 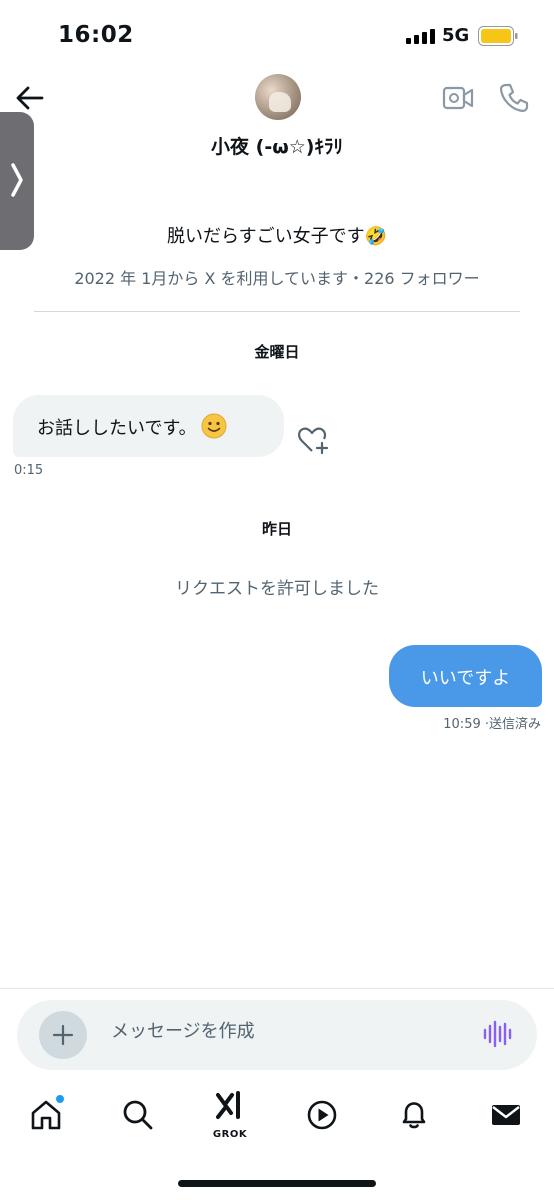 I want to click on plus-icon, so click(x=63, y=1035).